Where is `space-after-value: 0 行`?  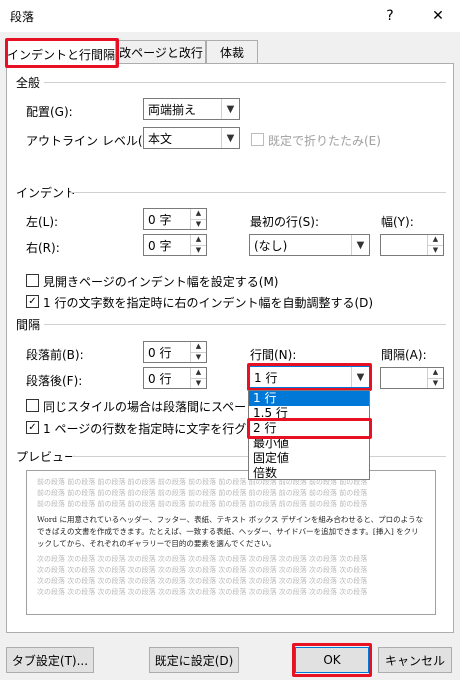
space-after-value: 0 行 is located at coordinates (160, 378).